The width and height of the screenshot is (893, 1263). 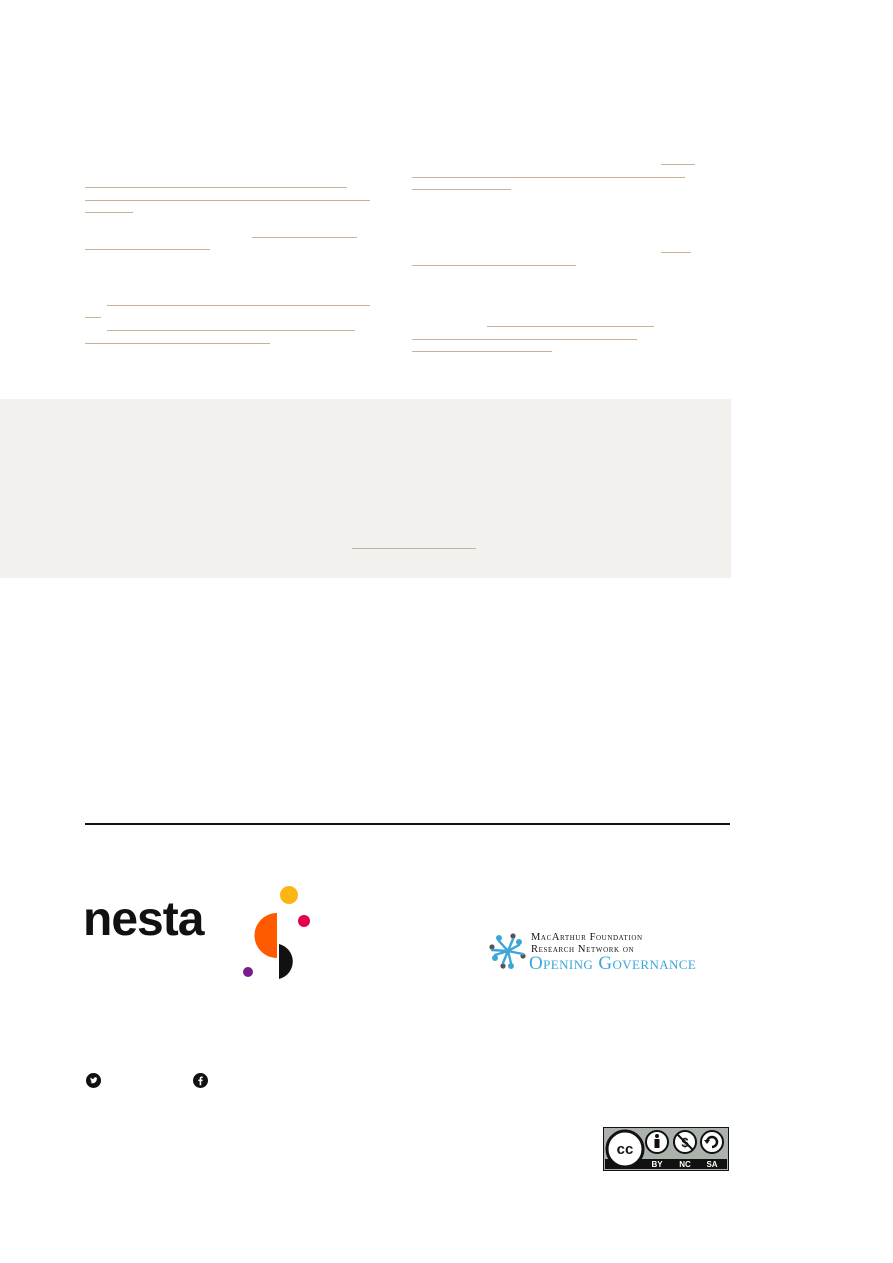 I want to click on panel-link-underline, so click(x=414, y=548).